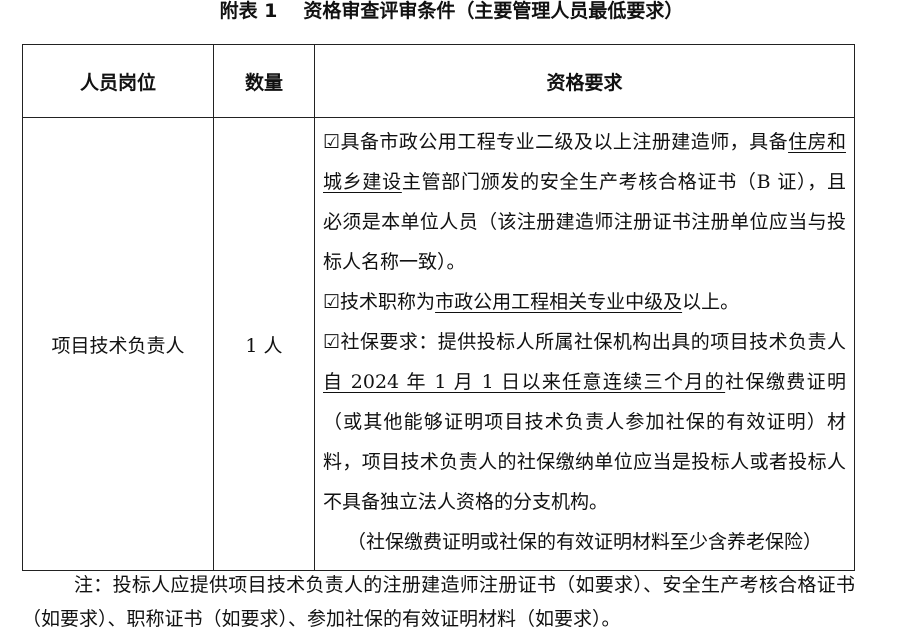 This screenshot has height=636, width=903. Describe the element at coordinates (524, 382) in the screenshot. I see `requirement-3-underline: 自 2024 年 1 月 1 日以来任意连续三个月的` at that location.